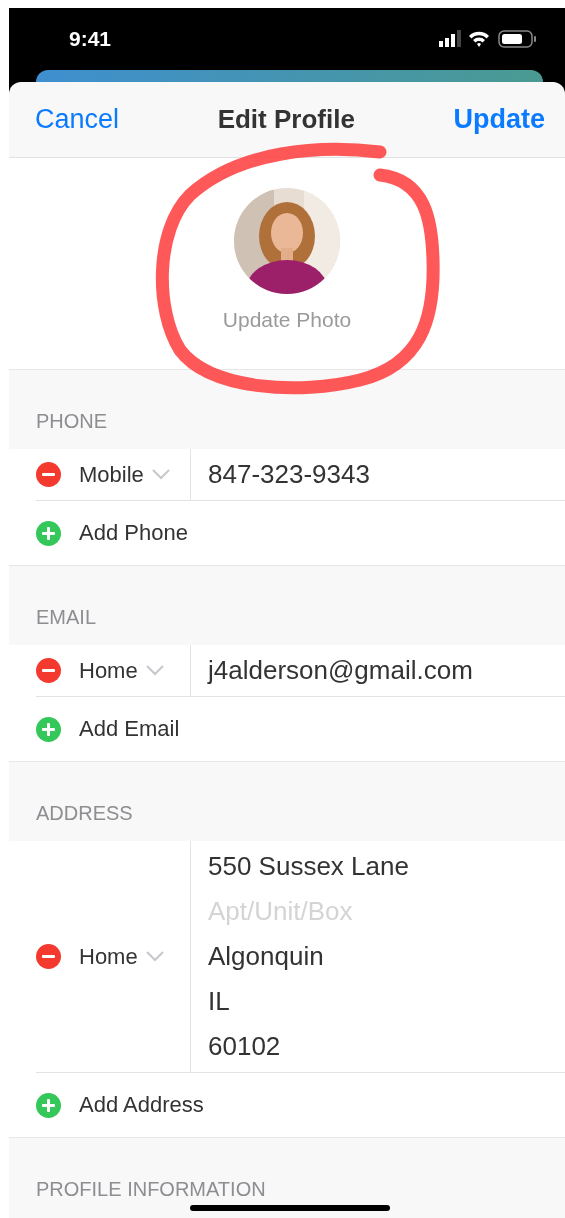  What do you see at coordinates (287, 729) in the screenshot?
I see `add-row: Add Email` at bounding box center [287, 729].